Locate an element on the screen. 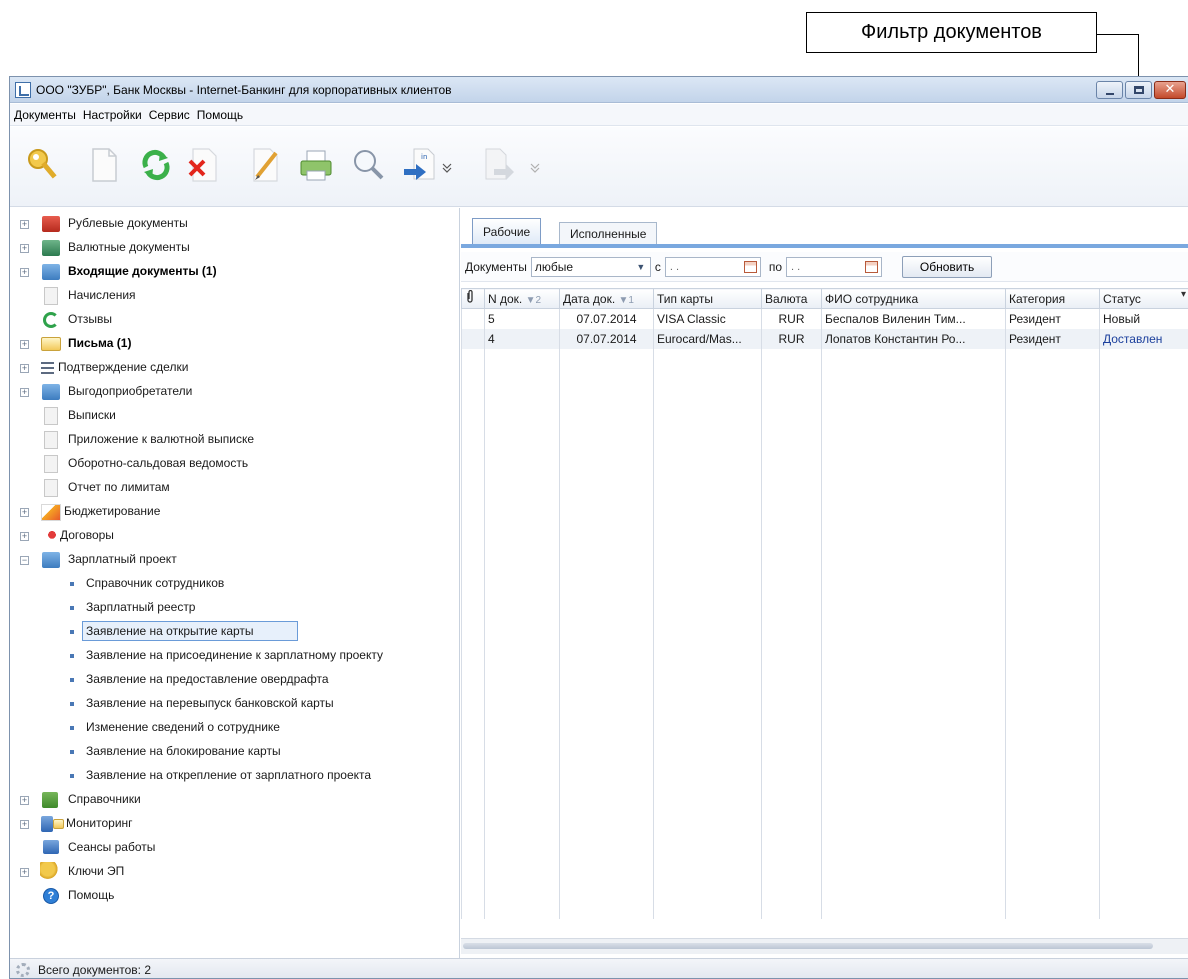  tab-underline is located at coordinates (824, 246).